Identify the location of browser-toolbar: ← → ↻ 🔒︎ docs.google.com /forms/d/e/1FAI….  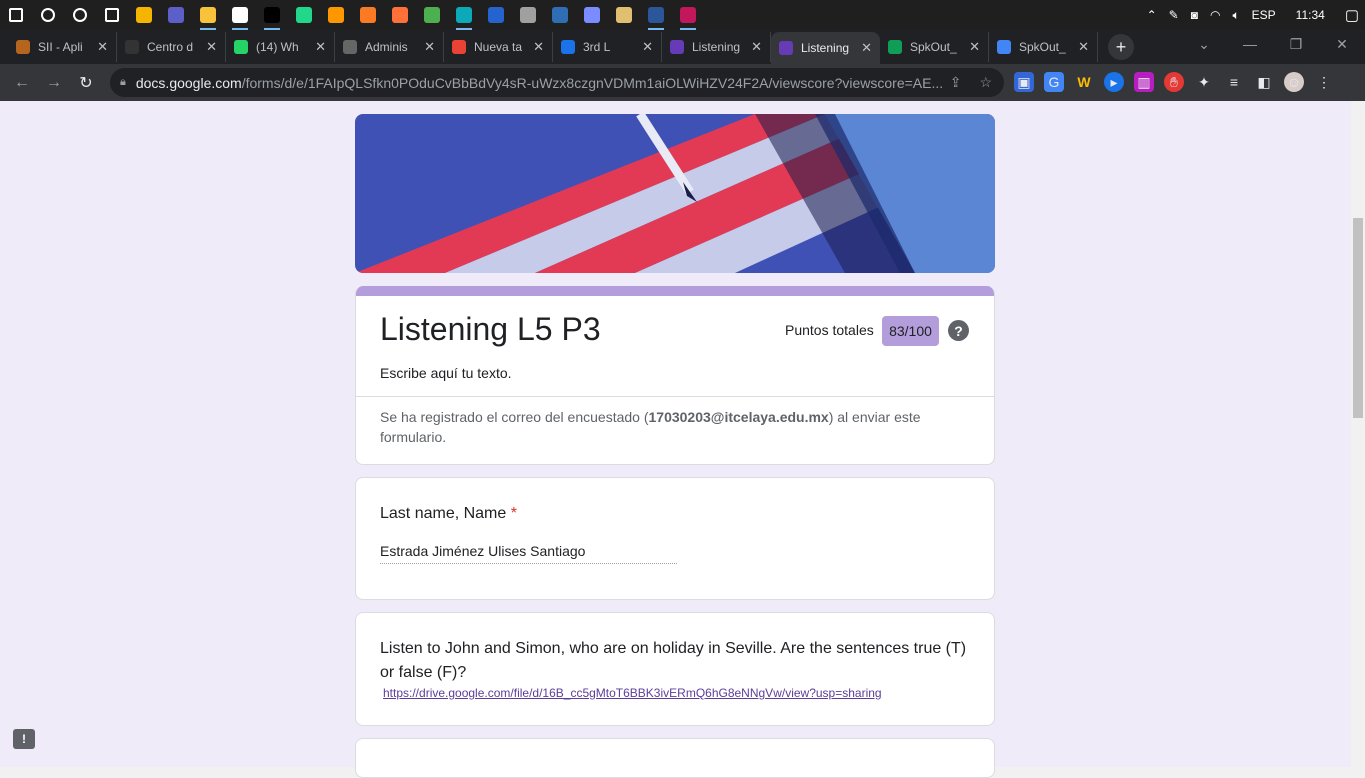
(682, 82).